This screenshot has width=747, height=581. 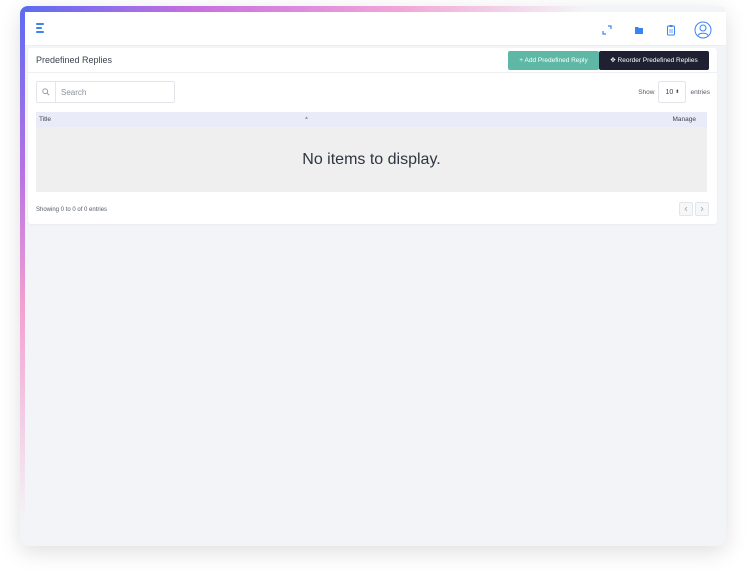 What do you see at coordinates (116, 92) in the screenshot?
I see `search-input` at bounding box center [116, 92].